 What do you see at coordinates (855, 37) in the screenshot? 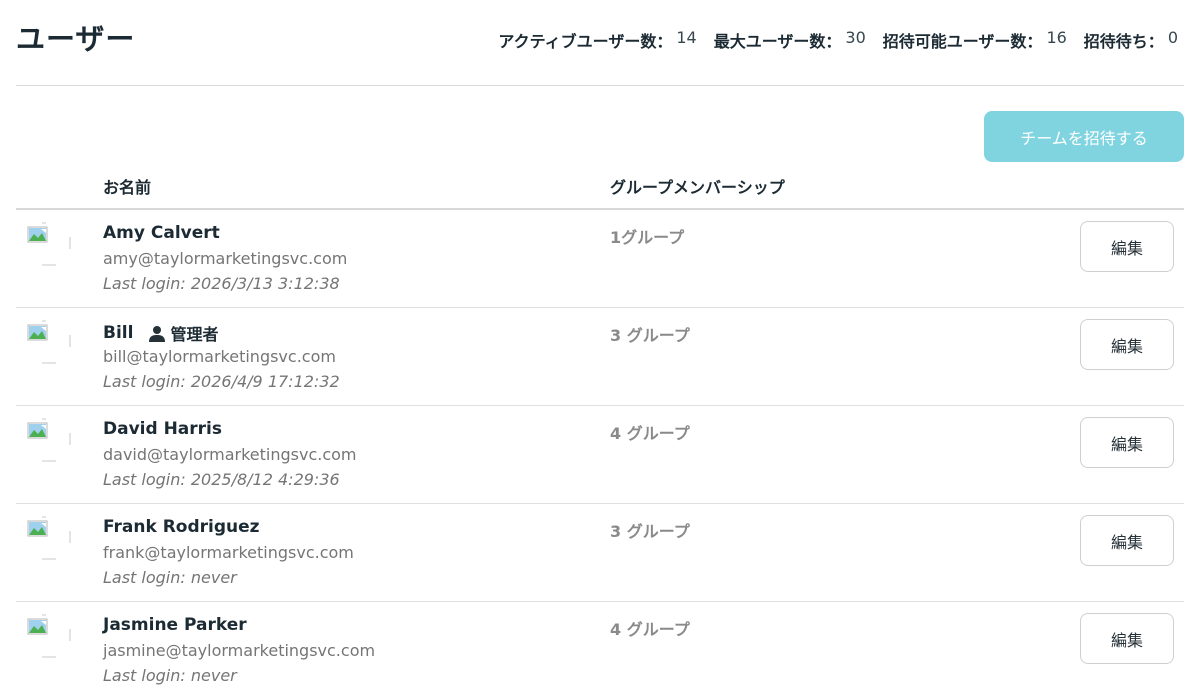
I see `stat-value: 30` at bounding box center [855, 37].